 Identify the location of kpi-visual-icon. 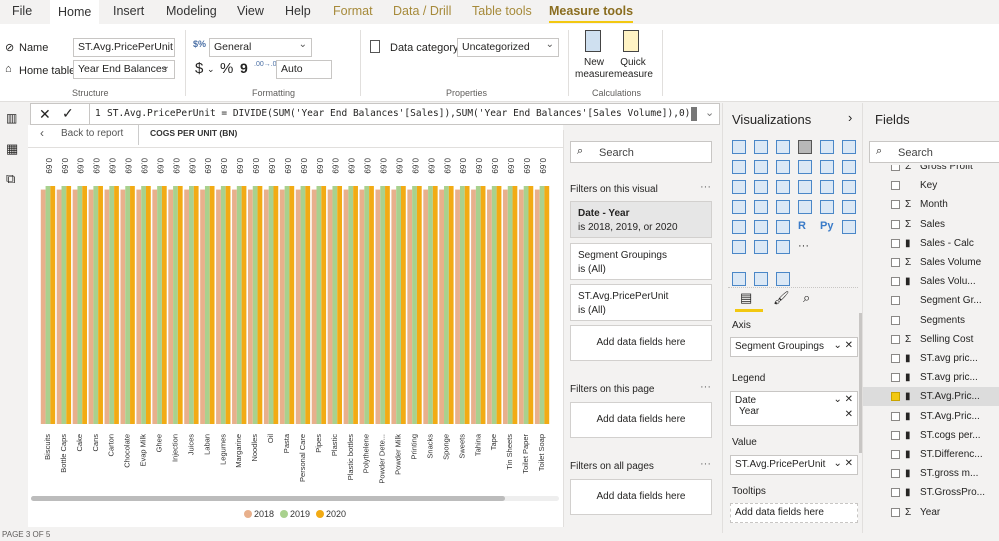
(849, 207).